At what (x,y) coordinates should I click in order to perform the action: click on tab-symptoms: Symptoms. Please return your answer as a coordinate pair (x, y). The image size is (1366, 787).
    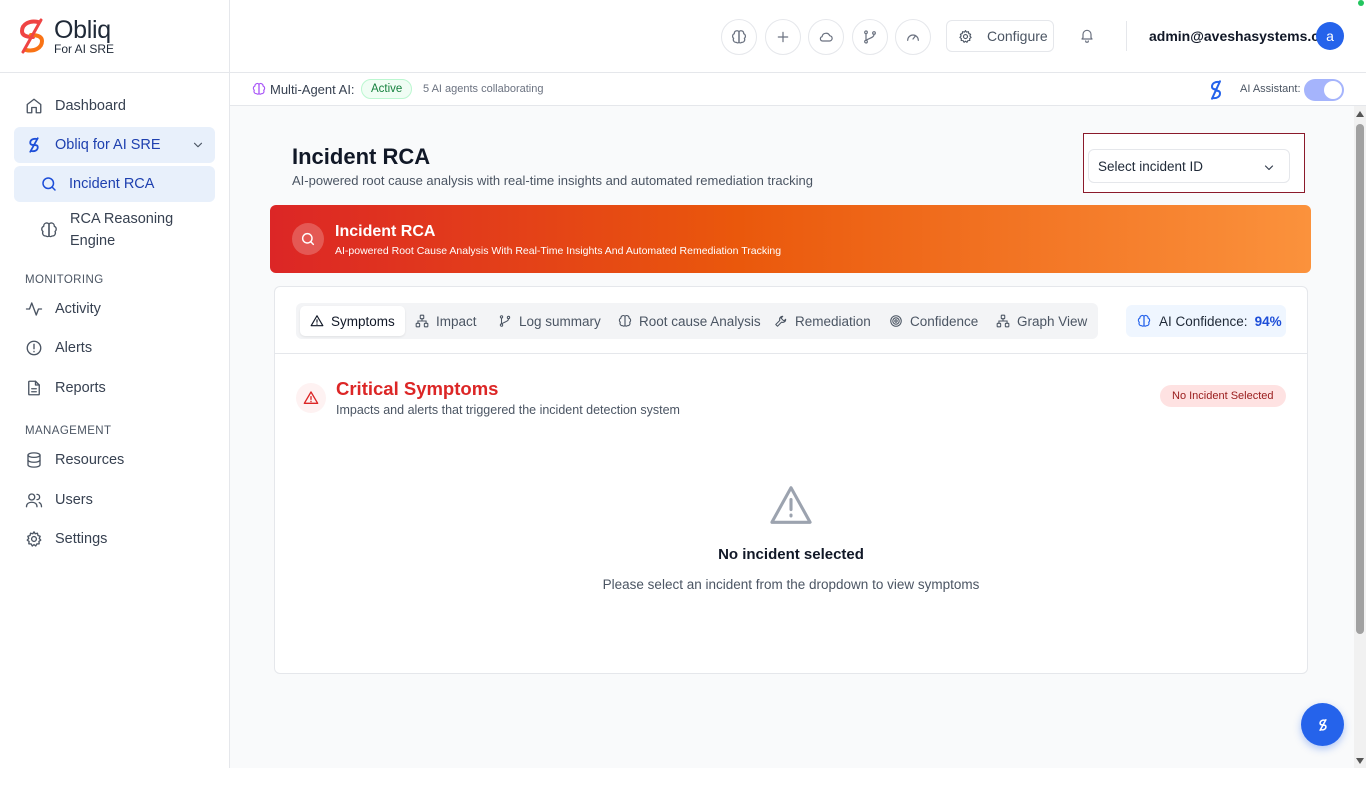
    Looking at the image, I should click on (352, 321).